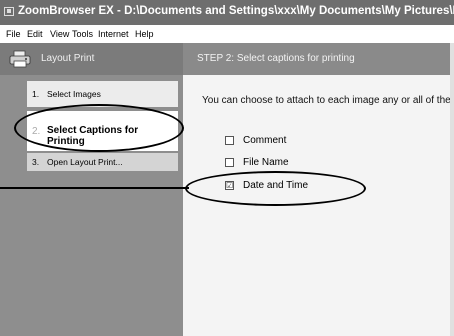 This screenshot has width=454, height=336. I want to click on menu-view: View, so click(59, 34).